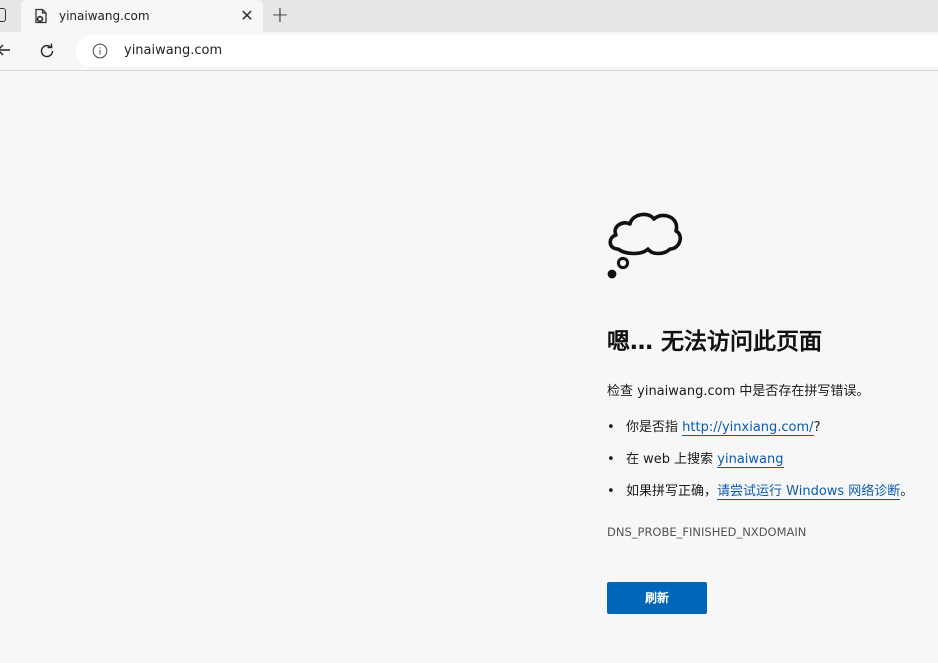 This screenshot has width=938, height=663. What do you see at coordinates (100, 51) in the screenshot?
I see `info-icon` at bounding box center [100, 51].